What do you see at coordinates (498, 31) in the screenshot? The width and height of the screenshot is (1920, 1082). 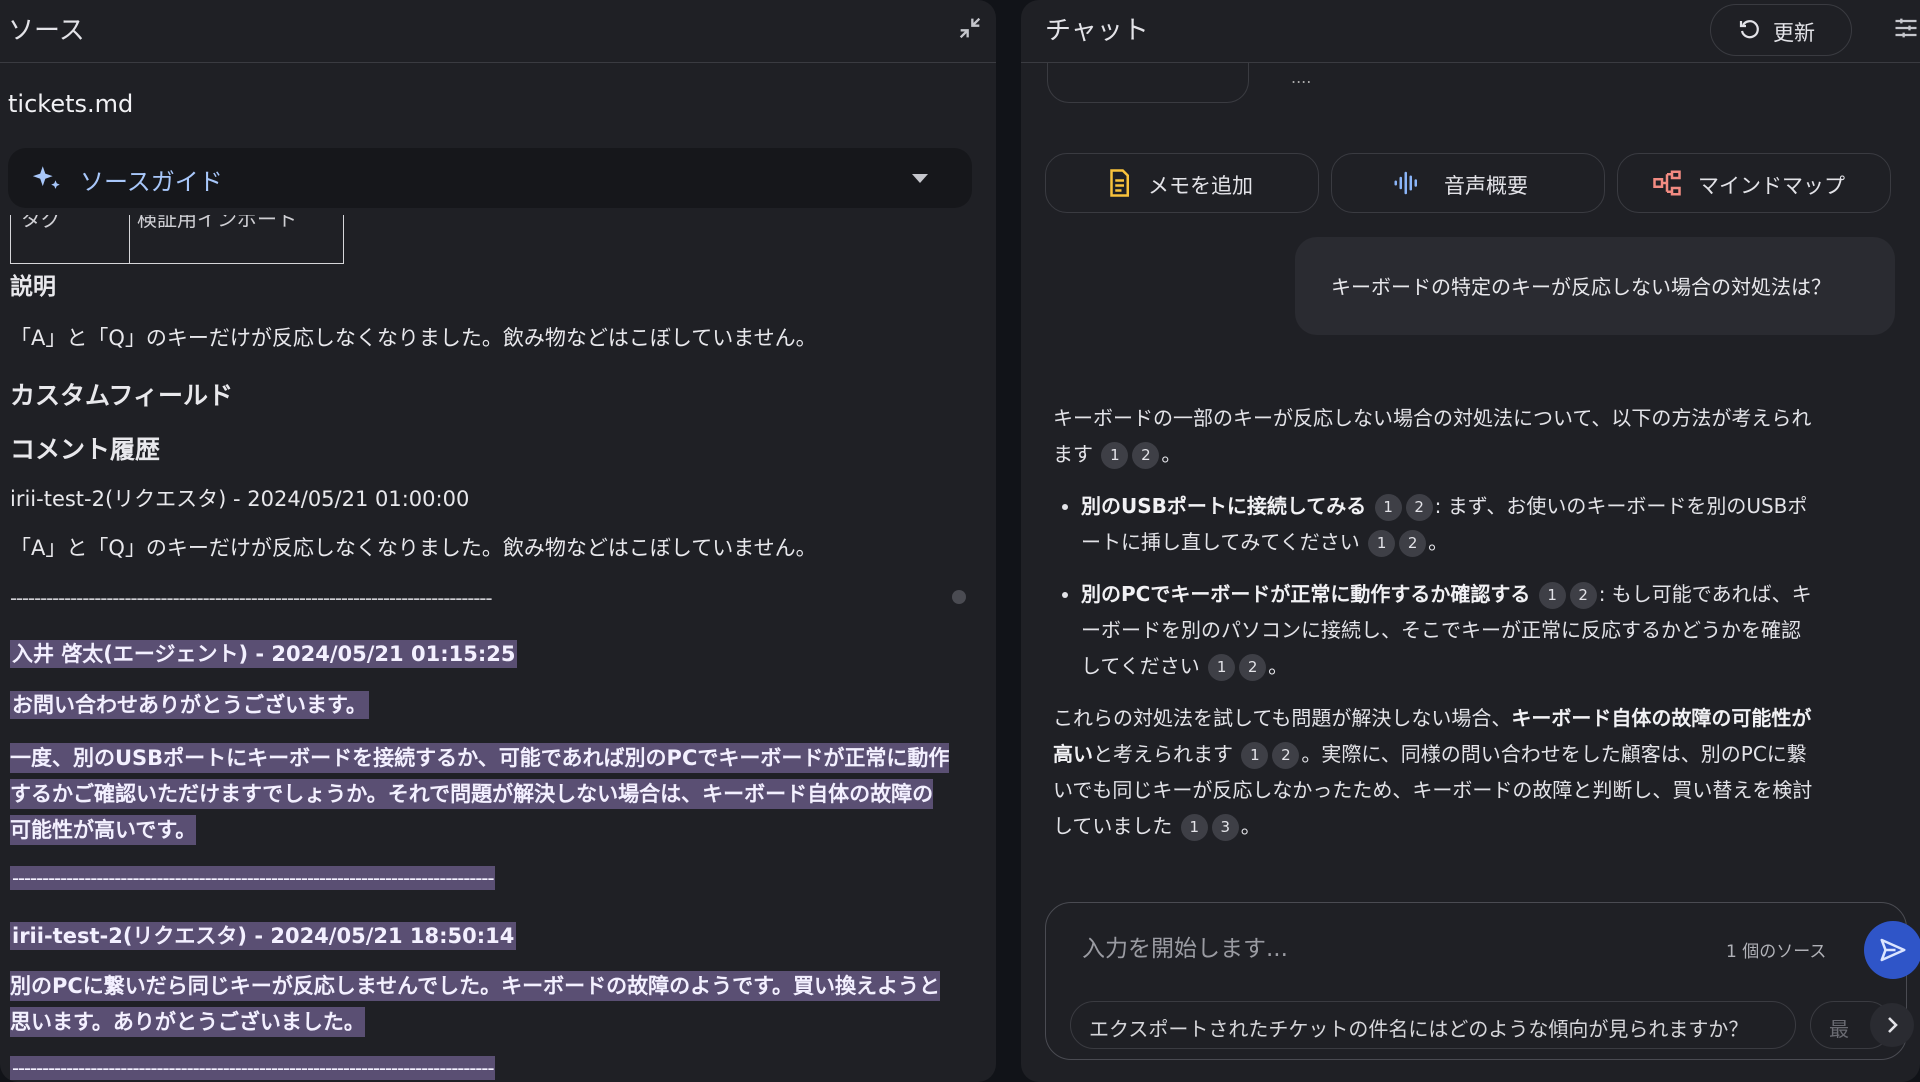 I see `source-panel-header: ソース` at bounding box center [498, 31].